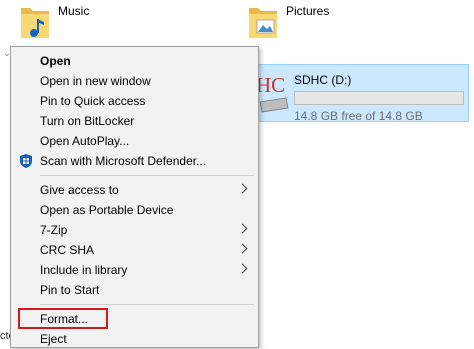  What do you see at coordinates (26, 161) in the screenshot?
I see `defender-shield-icon` at bounding box center [26, 161].